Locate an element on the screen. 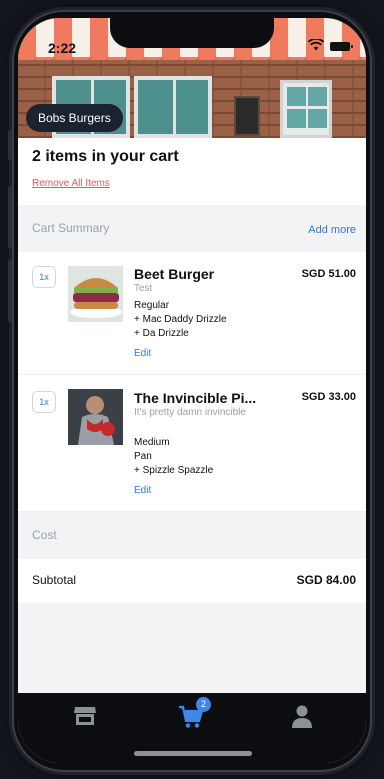 This screenshot has width=384, height=779. remove-all-items-link: Remove All Items is located at coordinates (71, 183).